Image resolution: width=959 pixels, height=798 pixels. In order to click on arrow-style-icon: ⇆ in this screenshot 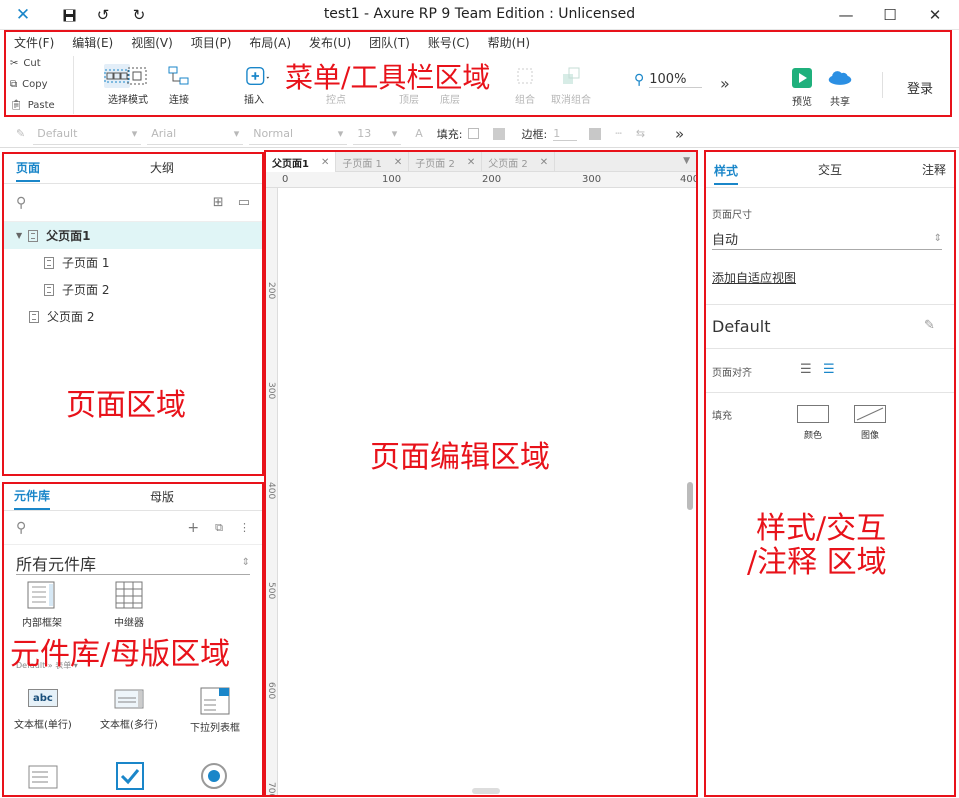, I will do `click(640, 133)`.